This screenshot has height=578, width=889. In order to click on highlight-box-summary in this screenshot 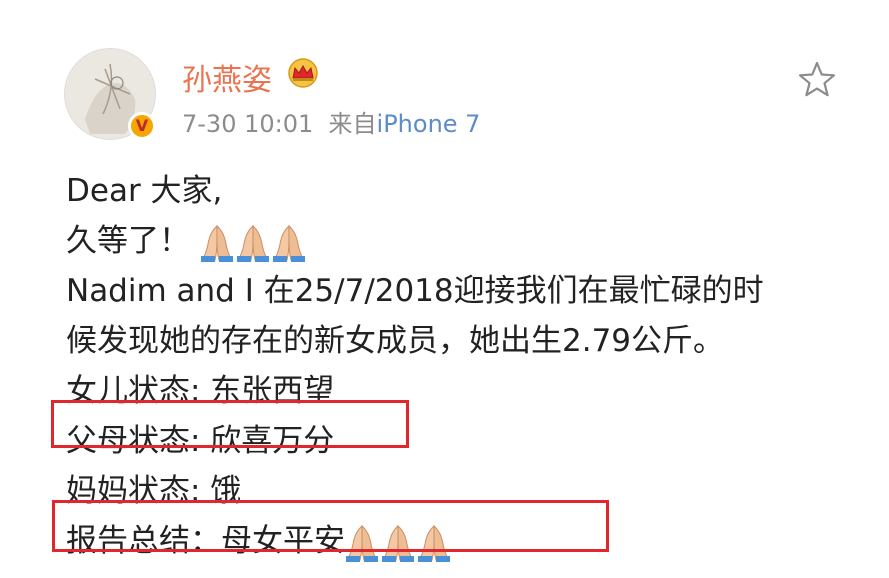, I will do `click(330, 526)`.